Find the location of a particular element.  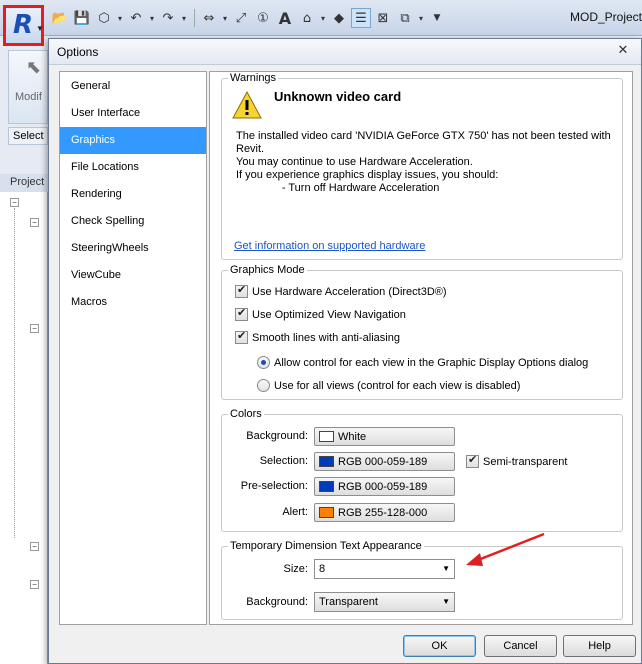

per-view-control-radio is located at coordinates (263, 362).